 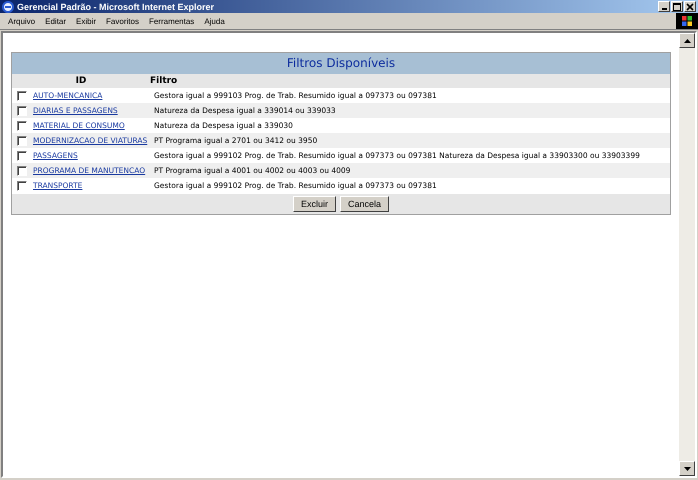 What do you see at coordinates (81, 81) in the screenshot?
I see `column-header: ID` at bounding box center [81, 81].